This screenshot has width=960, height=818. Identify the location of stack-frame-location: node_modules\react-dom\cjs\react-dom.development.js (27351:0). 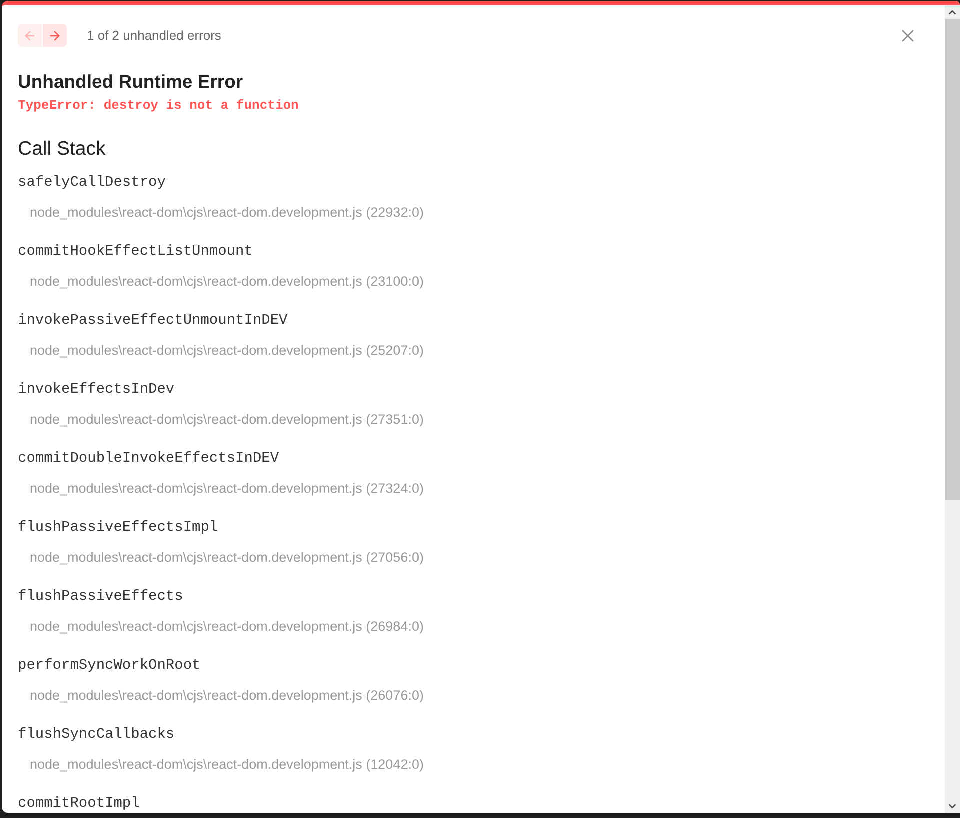
(227, 420).